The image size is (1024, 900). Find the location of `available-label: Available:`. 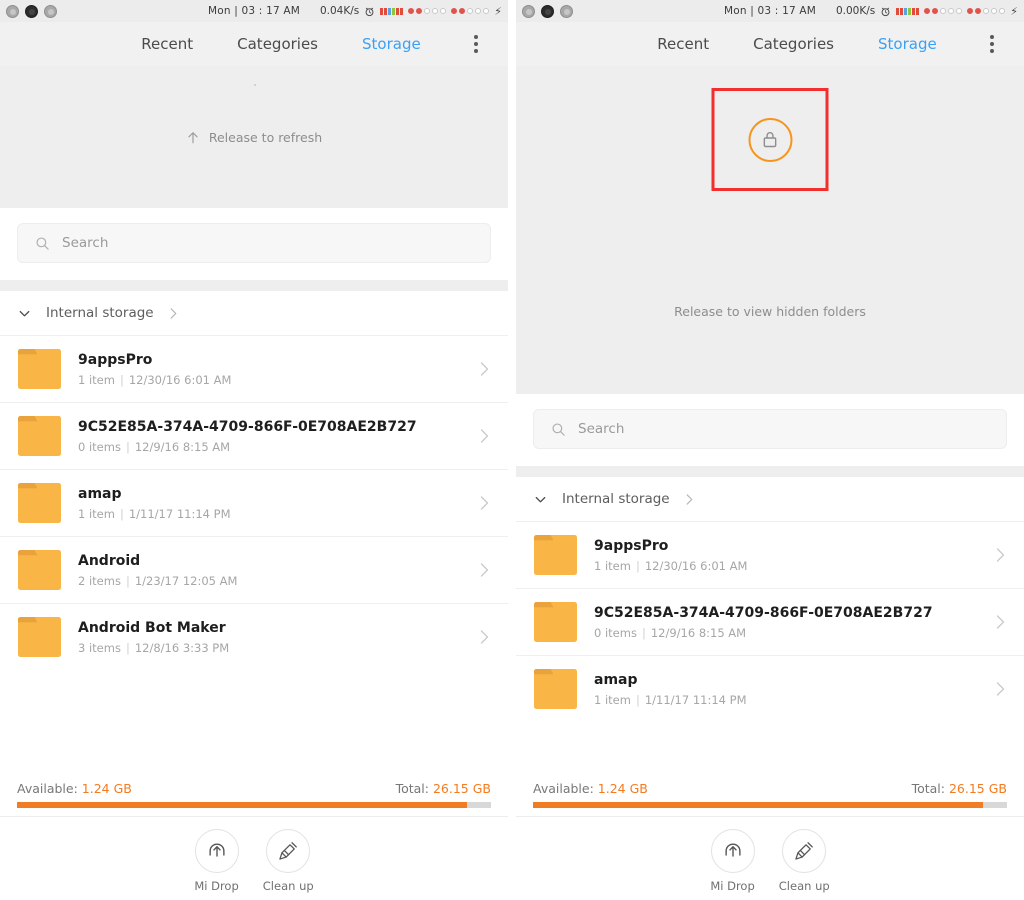

available-label: Available: is located at coordinates (563, 788).